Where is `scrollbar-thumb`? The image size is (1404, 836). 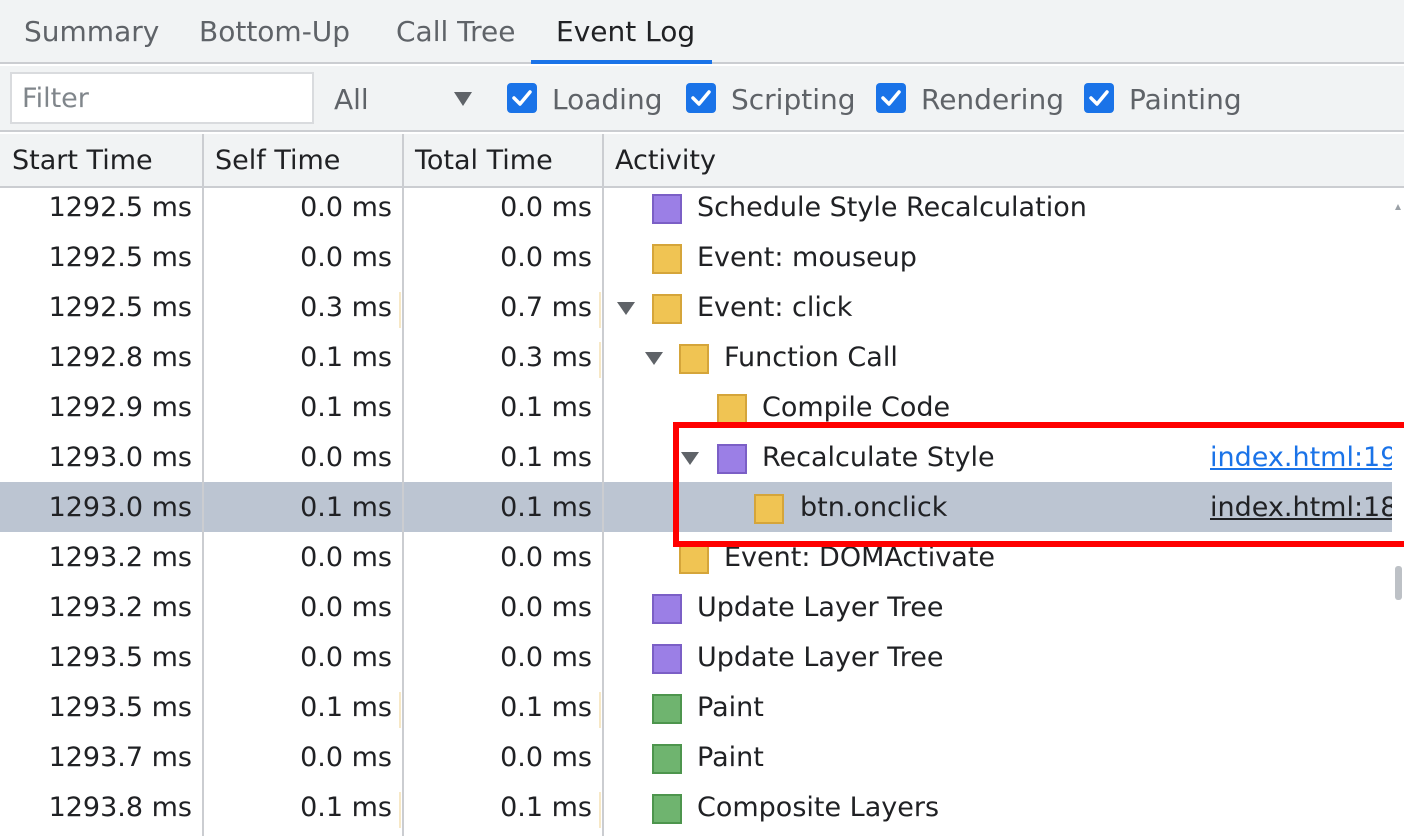 scrollbar-thumb is located at coordinates (1398, 583).